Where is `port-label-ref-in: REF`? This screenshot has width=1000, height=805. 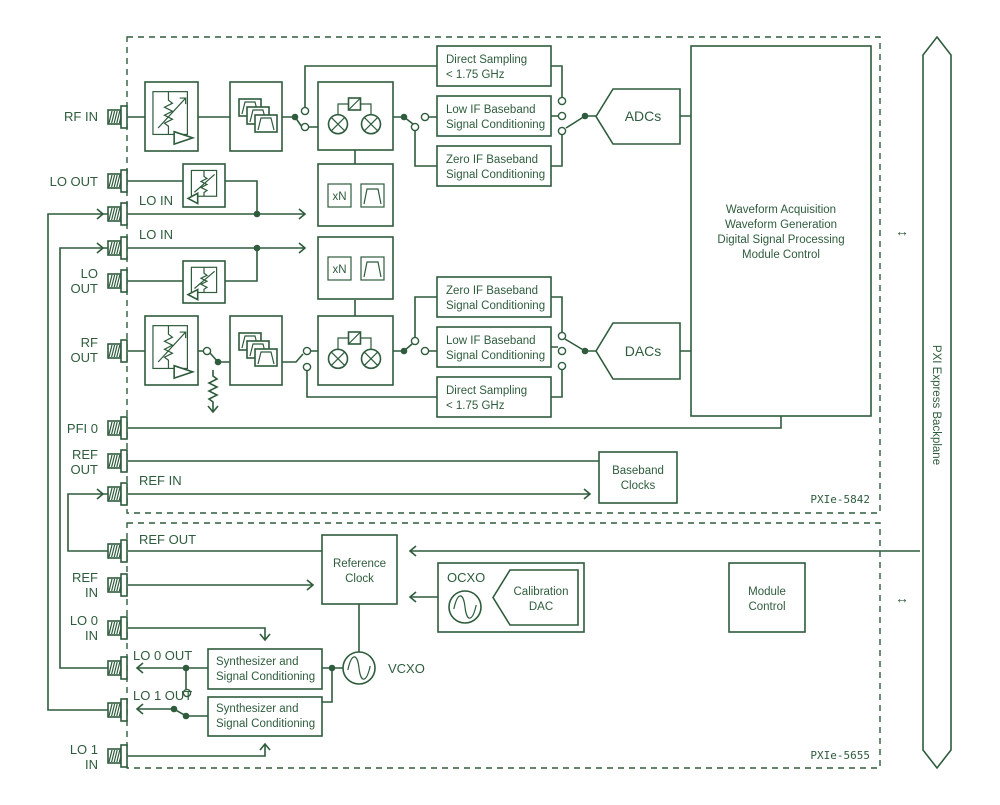 port-label-ref-in: REF is located at coordinates (85, 577).